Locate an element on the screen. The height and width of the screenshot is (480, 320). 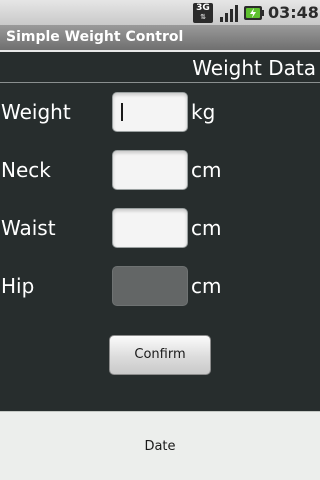
text-cursor is located at coordinates (122, 112).